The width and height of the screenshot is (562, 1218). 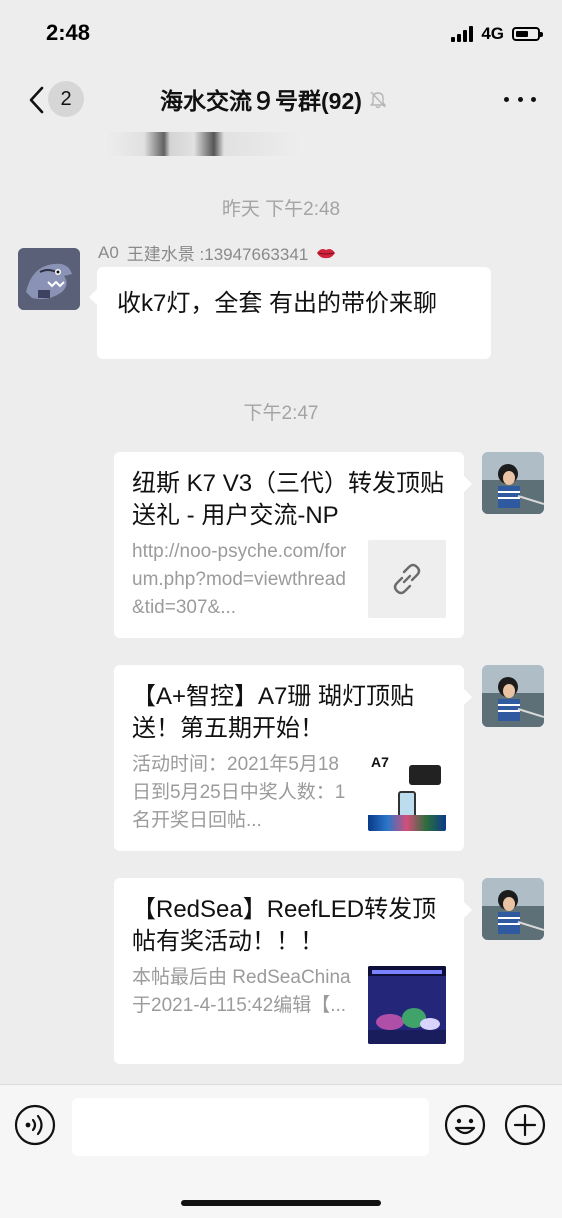 What do you see at coordinates (277, 303) in the screenshot?
I see `message-text: 收k7灯，全套 有出的带价来聊` at bounding box center [277, 303].